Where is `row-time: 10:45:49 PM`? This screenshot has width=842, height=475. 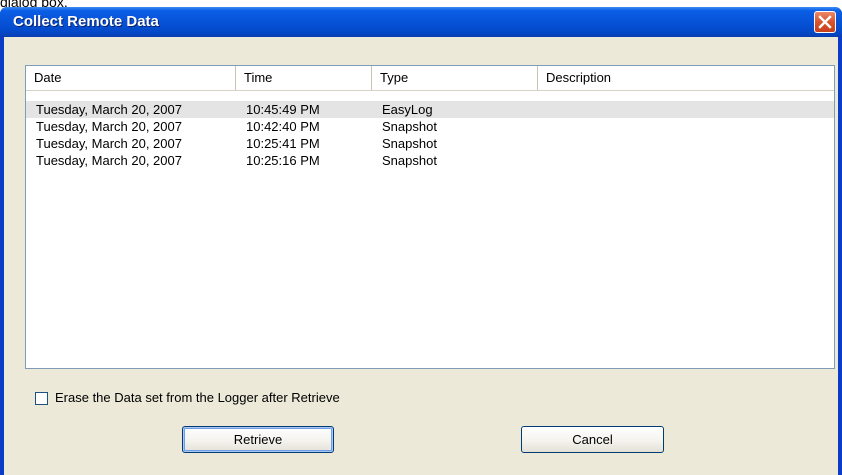
row-time: 10:45:49 PM is located at coordinates (283, 109).